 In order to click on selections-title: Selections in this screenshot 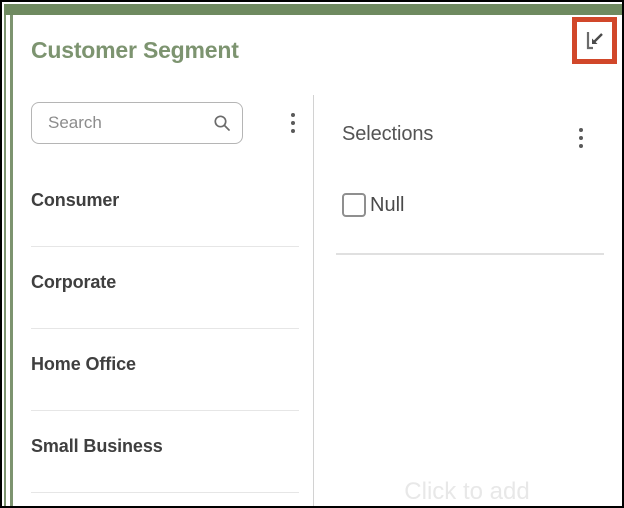, I will do `click(388, 134)`.